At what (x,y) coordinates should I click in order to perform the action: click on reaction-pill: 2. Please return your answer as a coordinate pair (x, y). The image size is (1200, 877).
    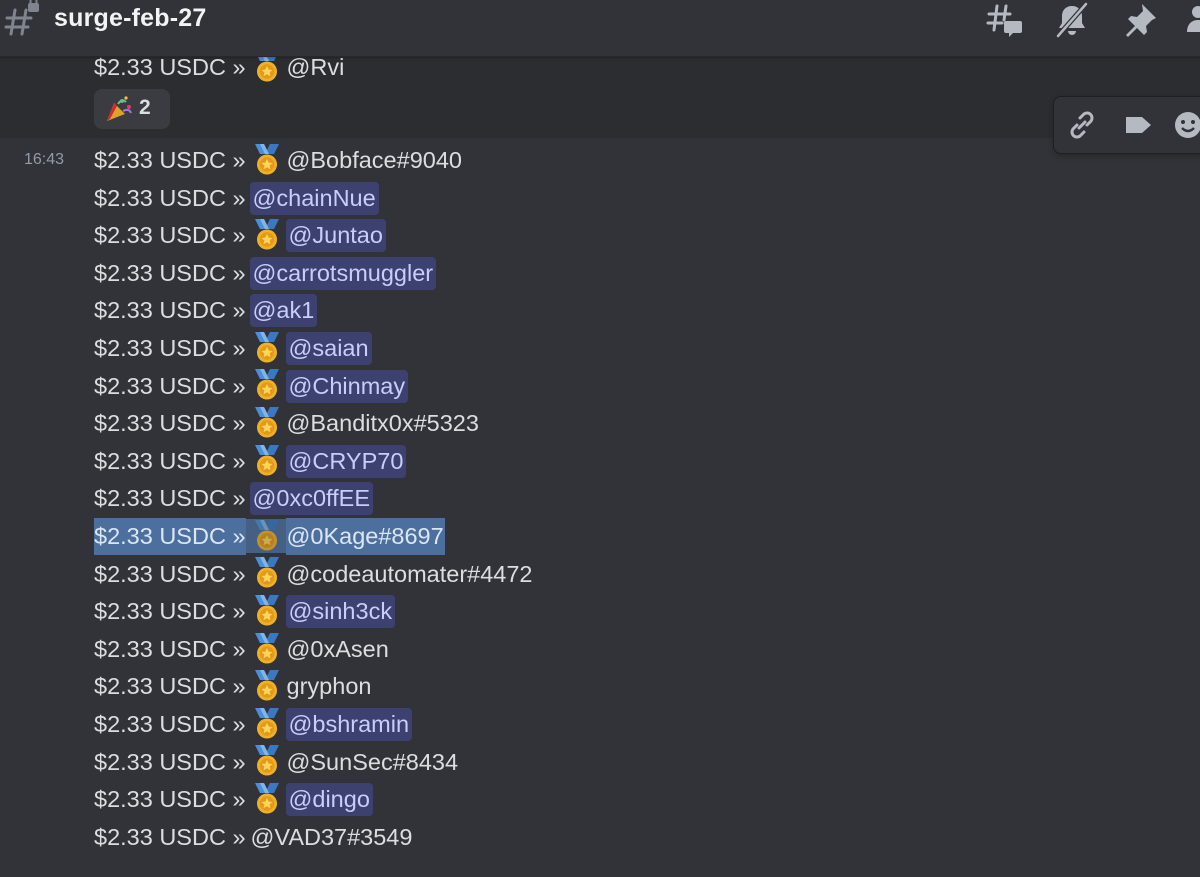
    Looking at the image, I should click on (132, 109).